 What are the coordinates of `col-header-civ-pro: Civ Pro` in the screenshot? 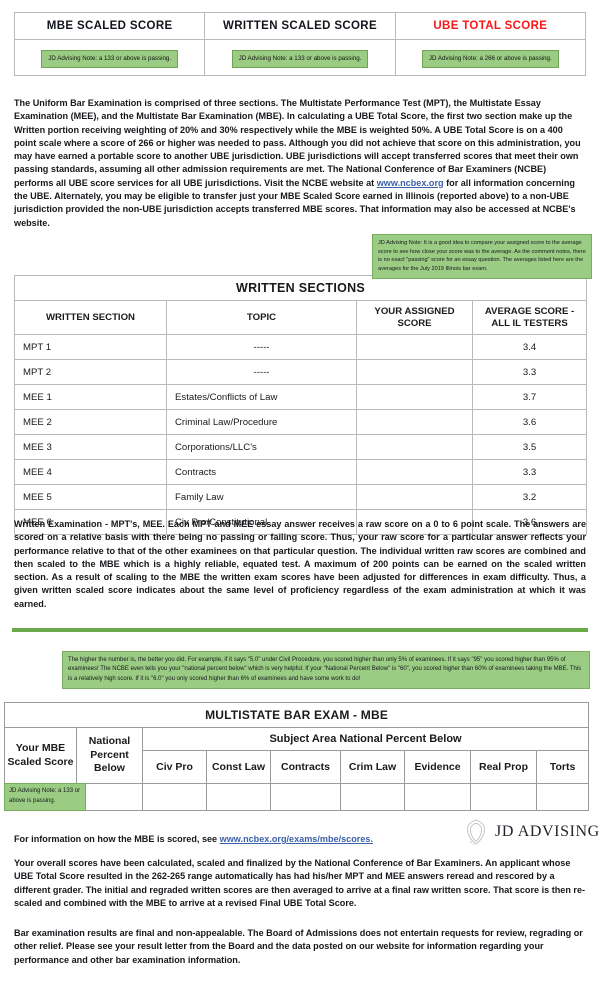 It's located at (174, 767).